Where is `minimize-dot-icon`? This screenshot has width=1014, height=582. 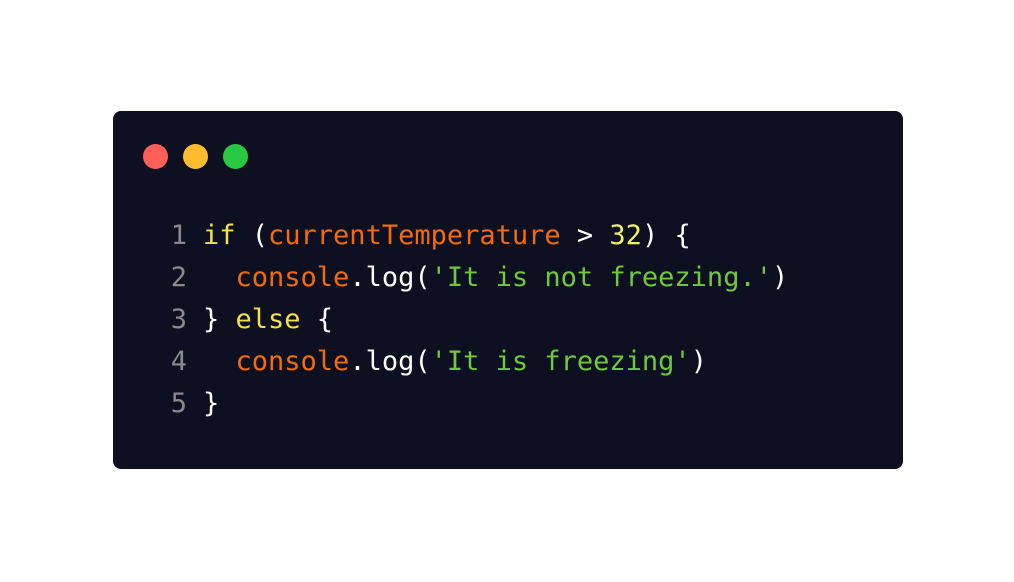
minimize-dot-icon is located at coordinates (195, 156).